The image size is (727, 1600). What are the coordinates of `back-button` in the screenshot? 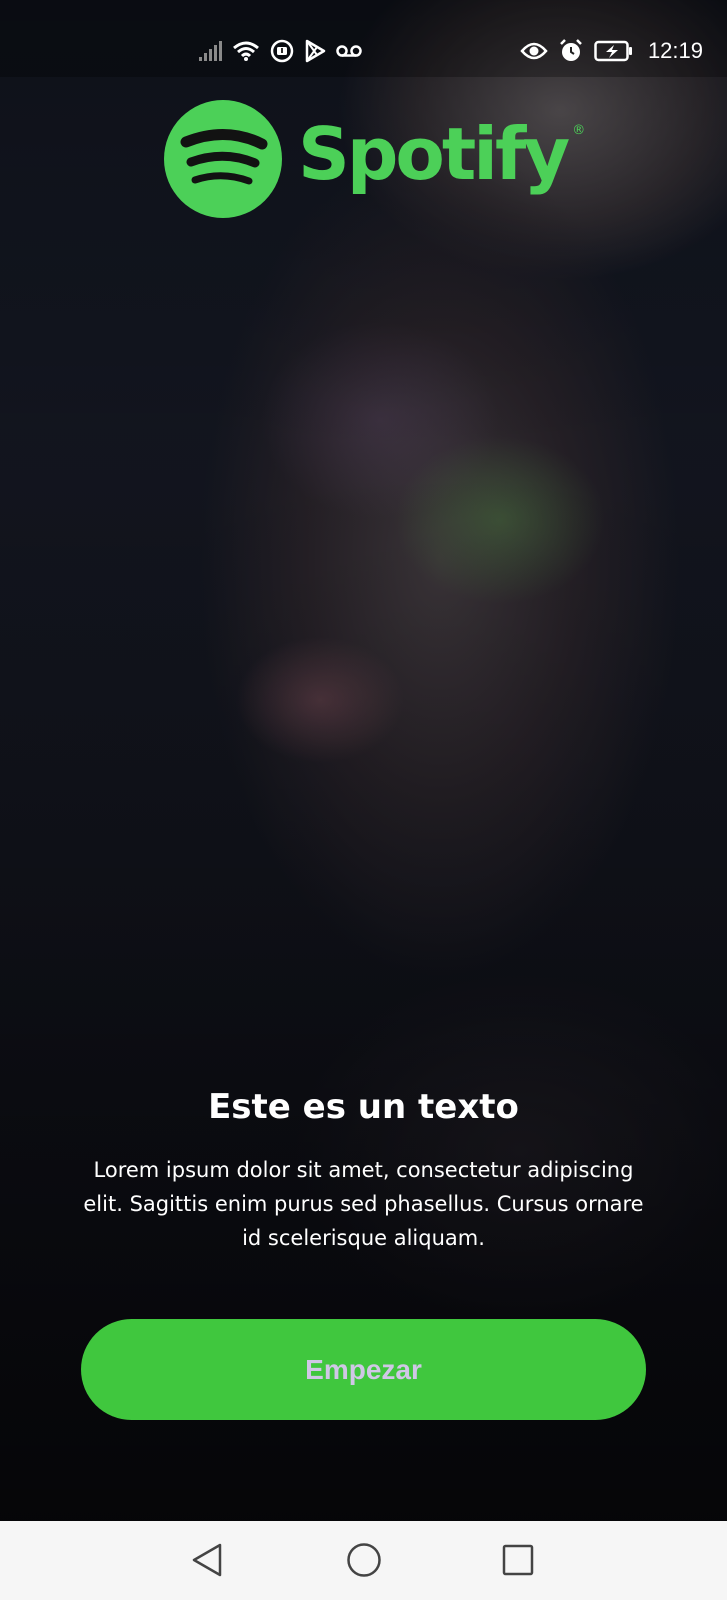 It's located at (207, 1560).